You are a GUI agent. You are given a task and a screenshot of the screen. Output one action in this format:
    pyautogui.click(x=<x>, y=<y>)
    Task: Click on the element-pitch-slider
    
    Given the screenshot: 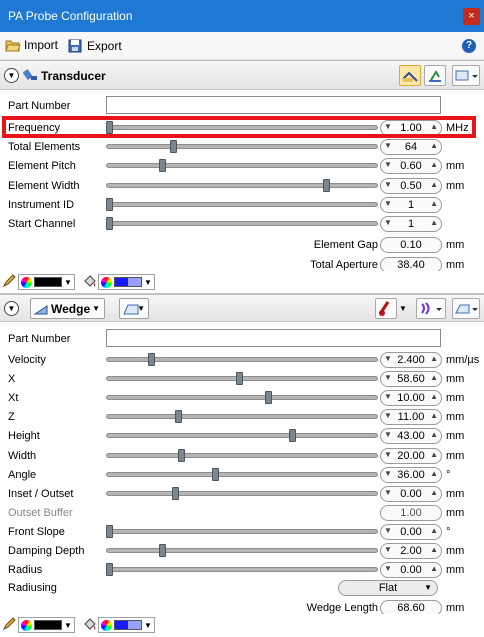 What is the action you would take?
    pyautogui.click(x=242, y=166)
    